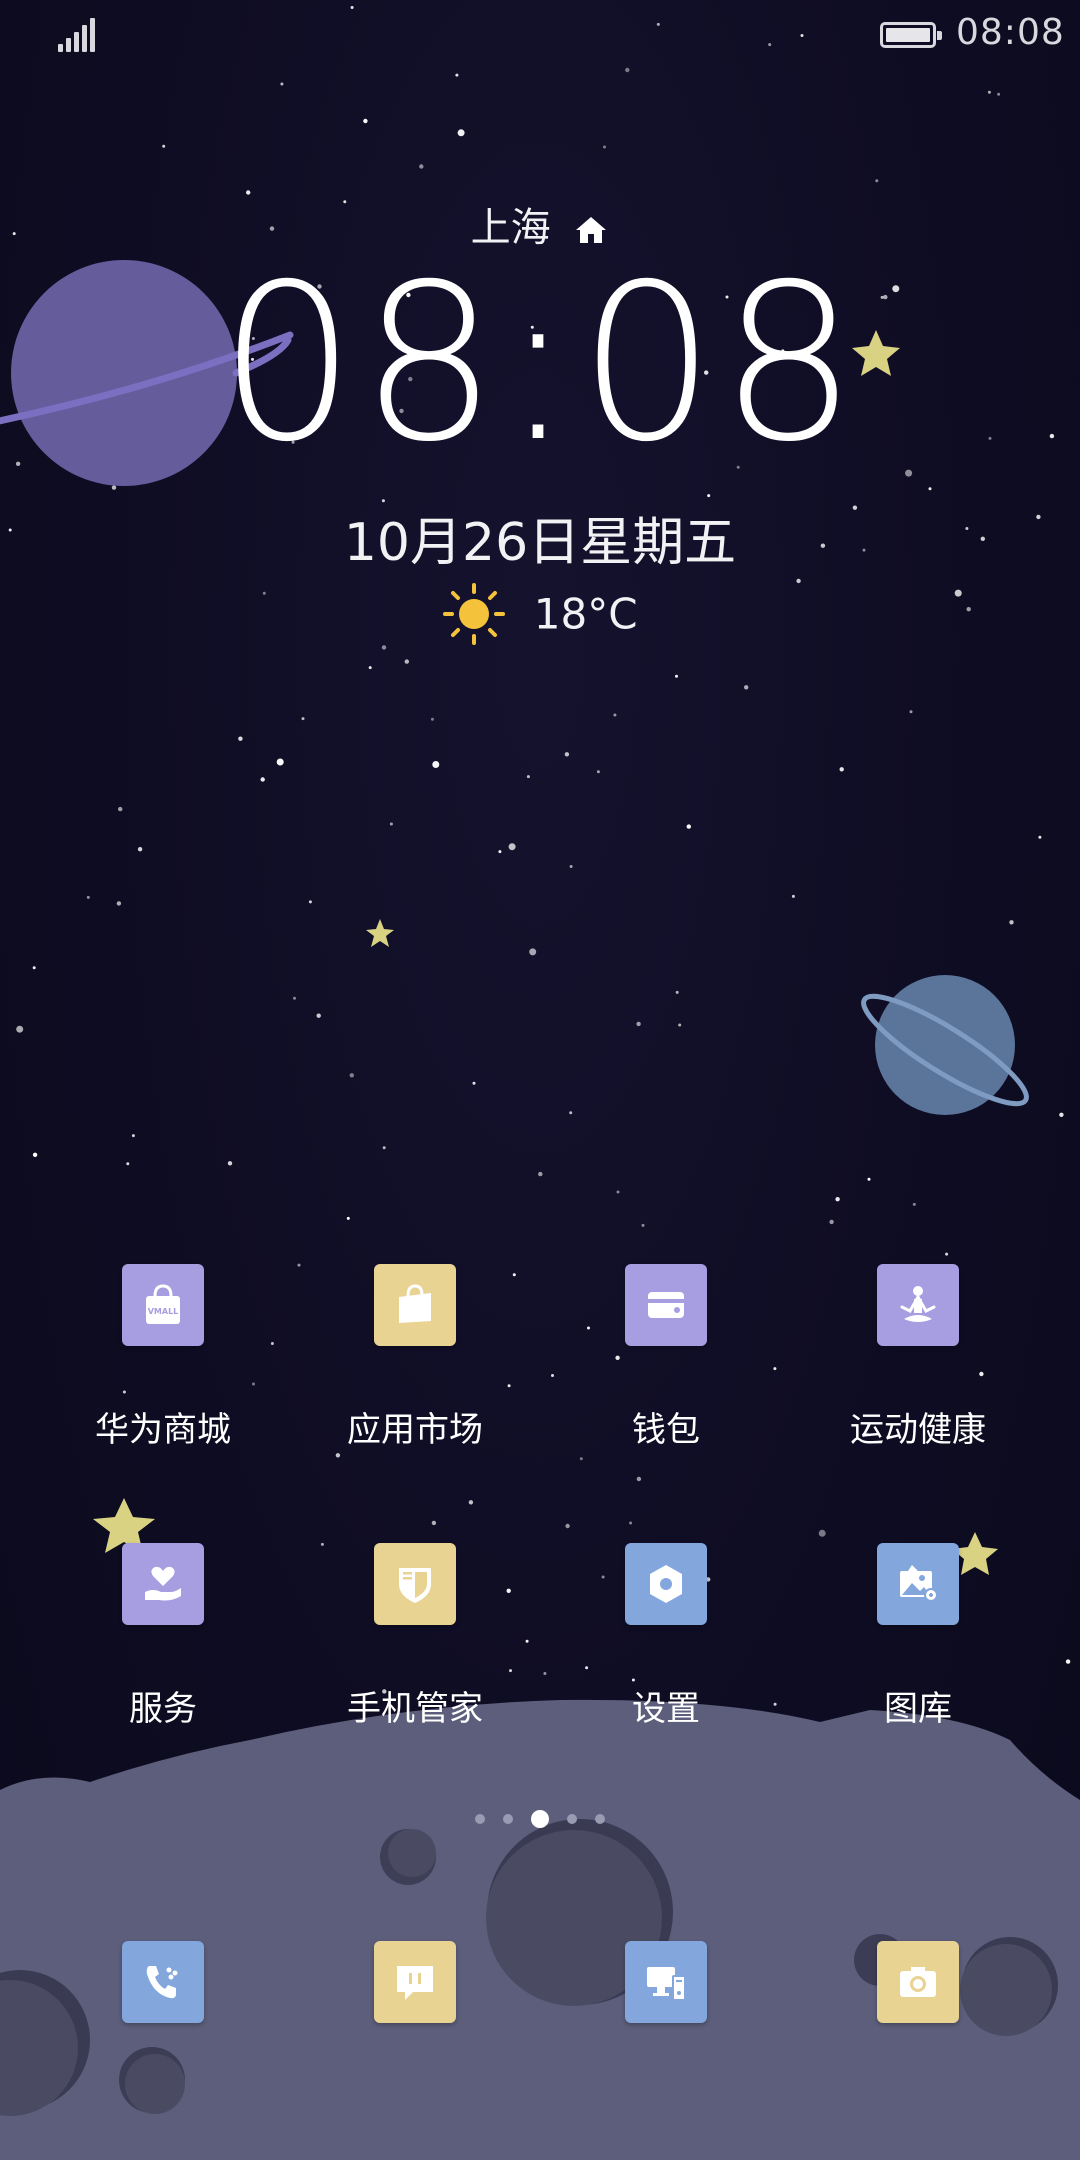  What do you see at coordinates (666, 1430) in the screenshot?
I see `app-label: 钱包` at bounding box center [666, 1430].